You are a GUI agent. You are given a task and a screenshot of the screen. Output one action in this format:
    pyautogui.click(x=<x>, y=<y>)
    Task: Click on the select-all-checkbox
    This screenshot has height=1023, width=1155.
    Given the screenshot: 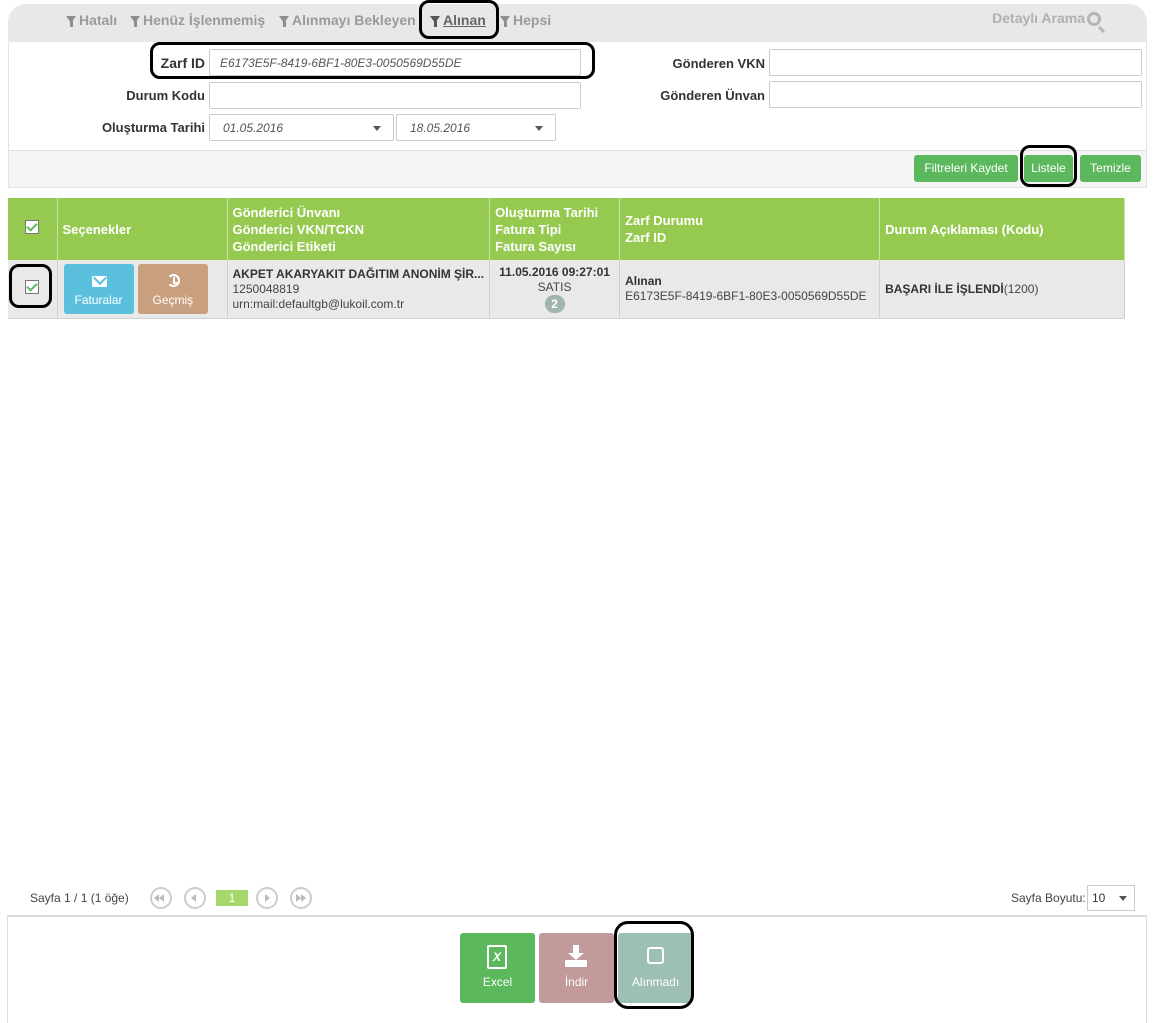 What is the action you would take?
    pyautogui.click(x=32, y=227)
    